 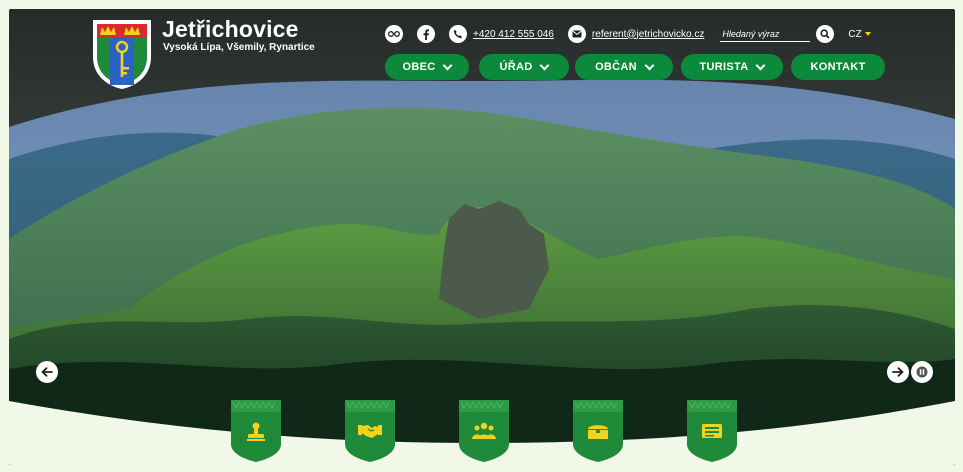 I want to click on language-label: CZ, so click(x=855, y=34).